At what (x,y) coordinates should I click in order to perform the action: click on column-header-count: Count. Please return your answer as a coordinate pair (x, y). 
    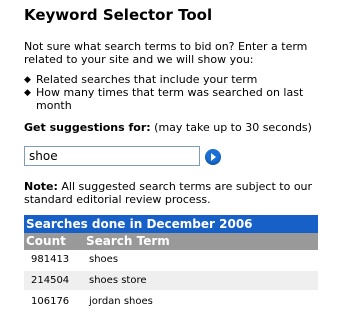
    Looking at the image, I should click on (46, 241).